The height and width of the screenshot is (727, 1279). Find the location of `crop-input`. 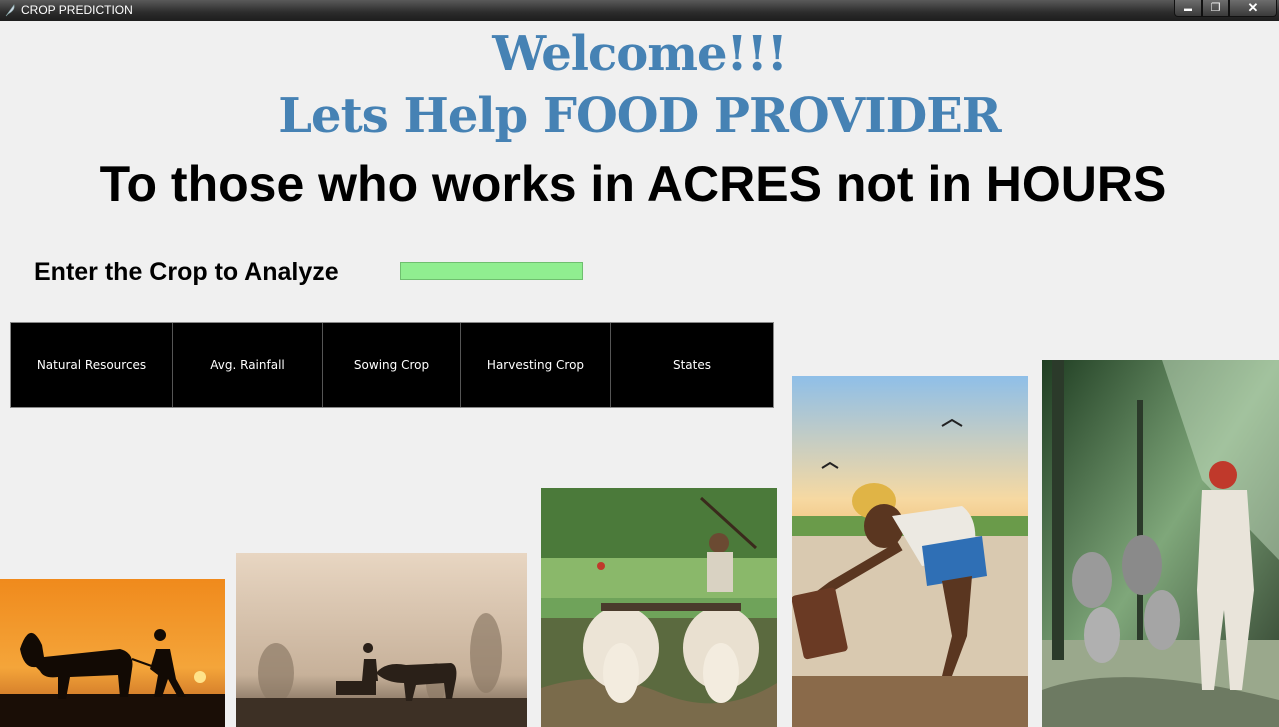

crop-input is located at coordinates (491, 271).